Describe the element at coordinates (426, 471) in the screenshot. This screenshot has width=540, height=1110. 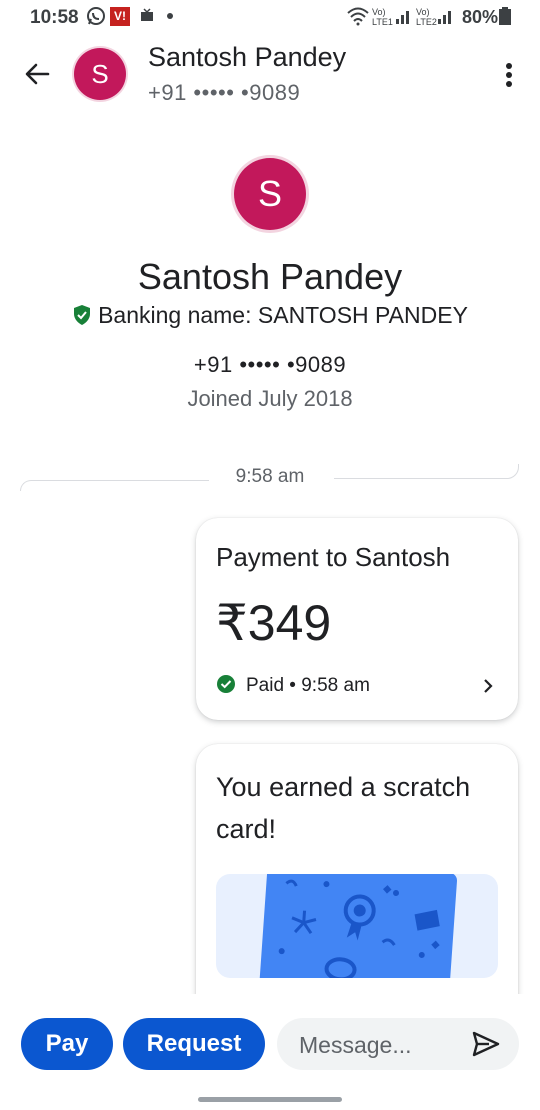
I see `timeline-divider-right` at that location.